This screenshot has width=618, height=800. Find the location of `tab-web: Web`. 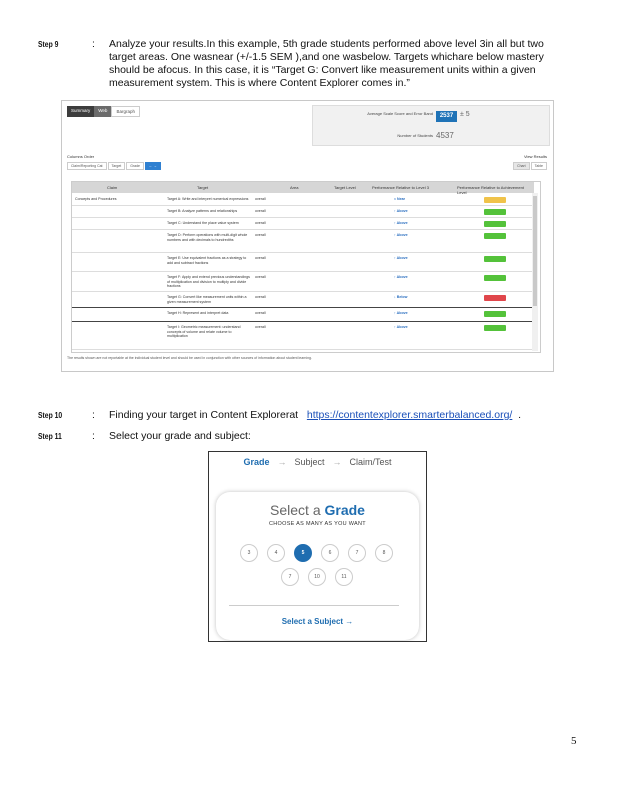

tab-web: Web is located at coordinates (103, 111).